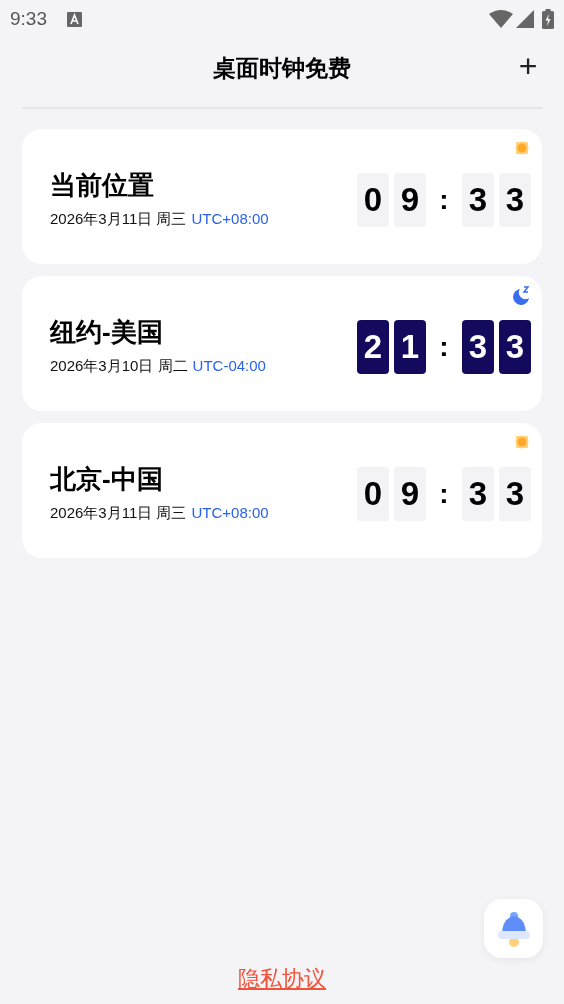 The width and height of the screenshot is (564, 1004). I want to click on status-time: 9:33, so click(28, 18).